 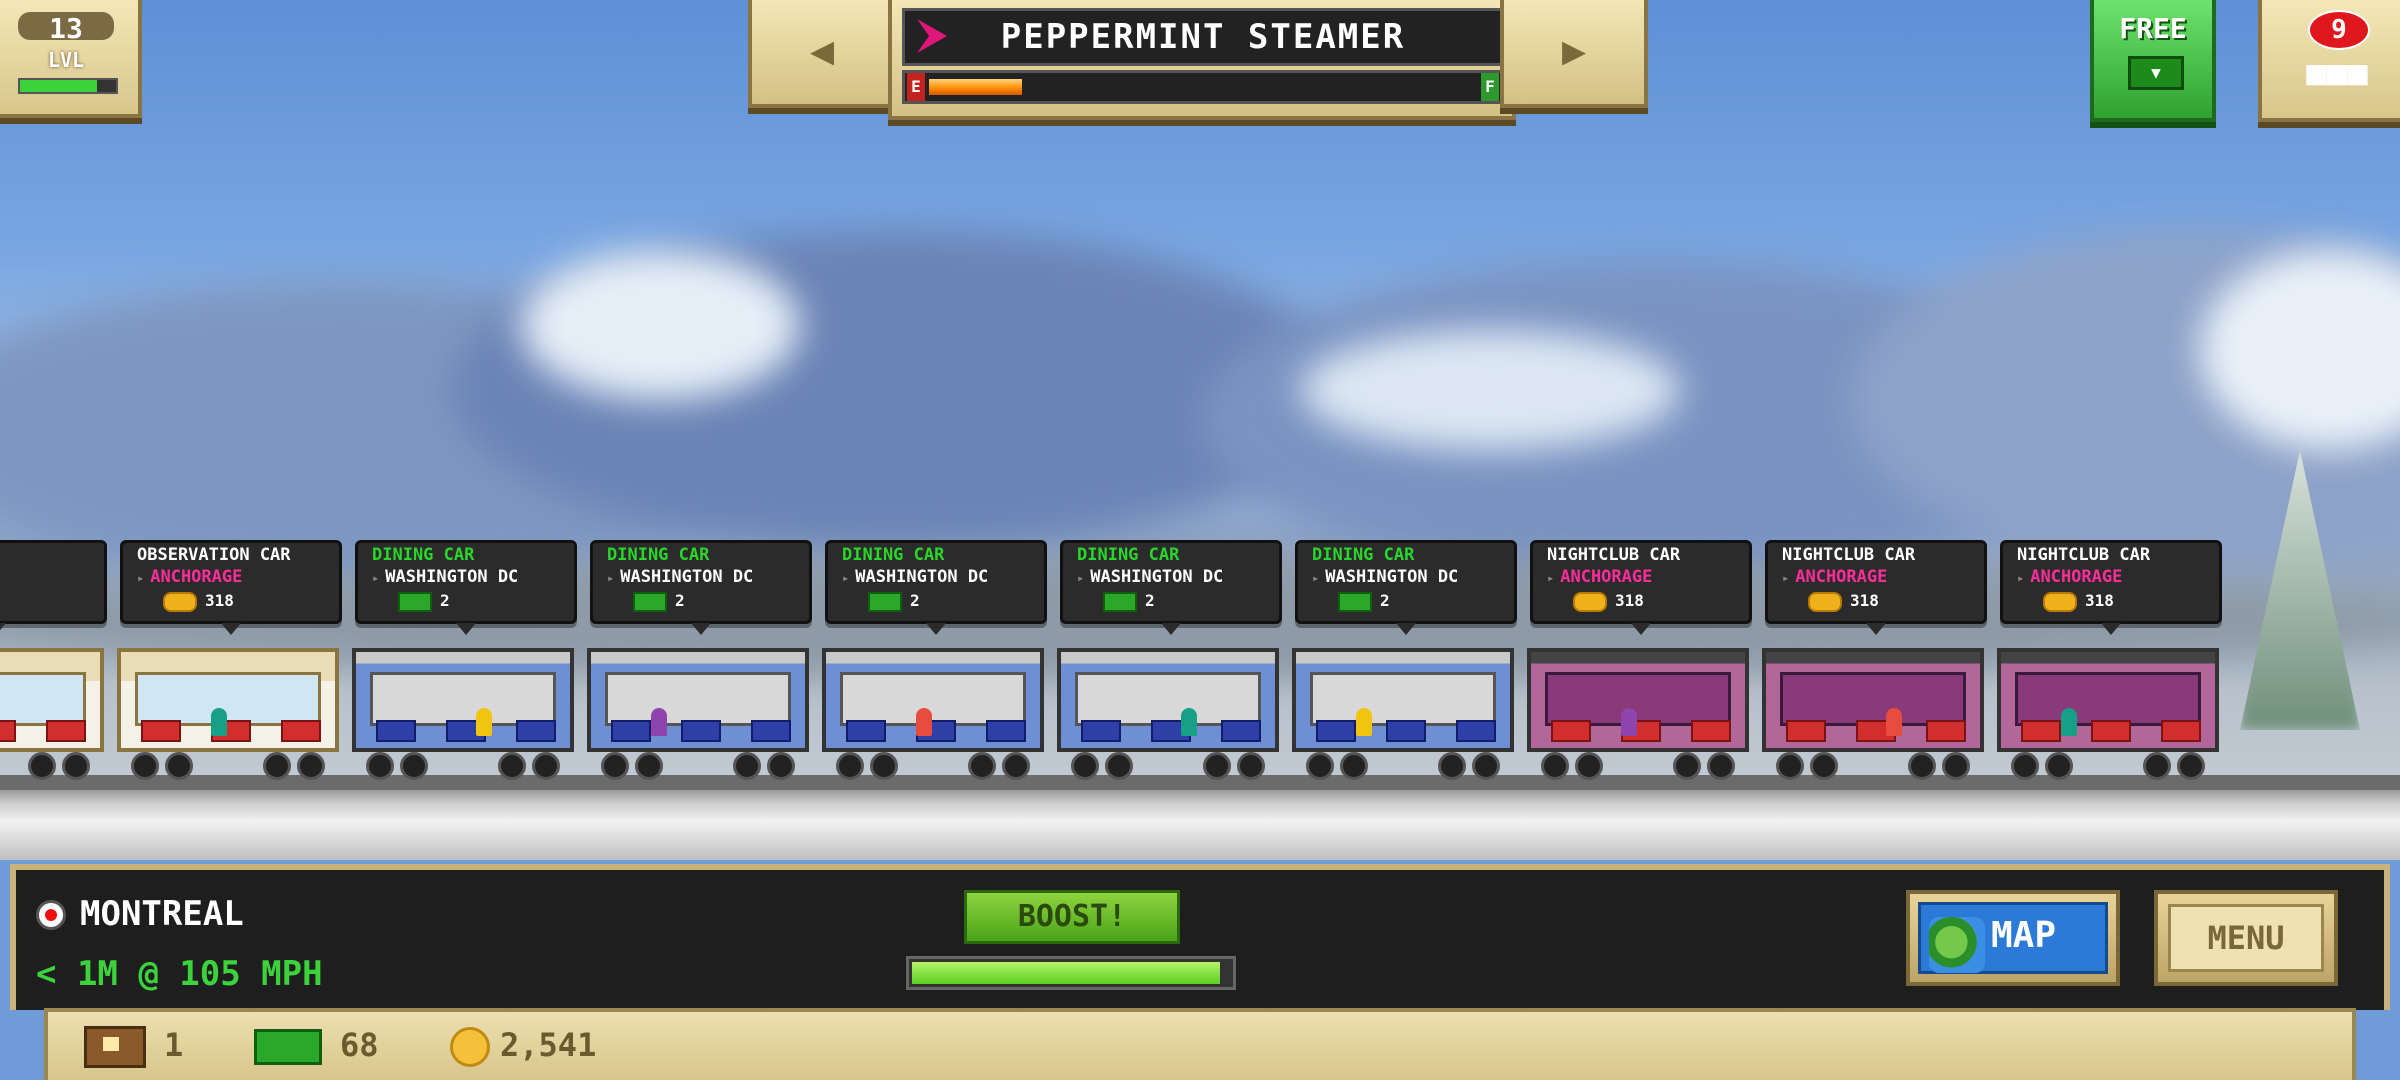 I want to click on map-button: MAP, so click(x=2013, y=938).